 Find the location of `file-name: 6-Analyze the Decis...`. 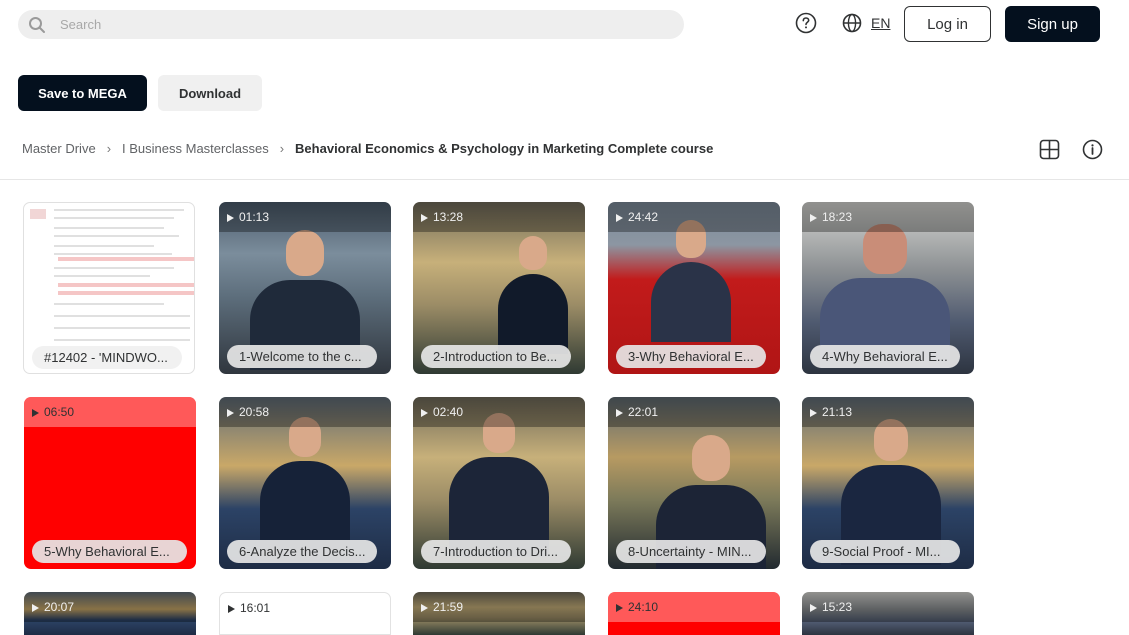

file-name: 6-Analyze the Decis... is located at coordinates (302, 551).